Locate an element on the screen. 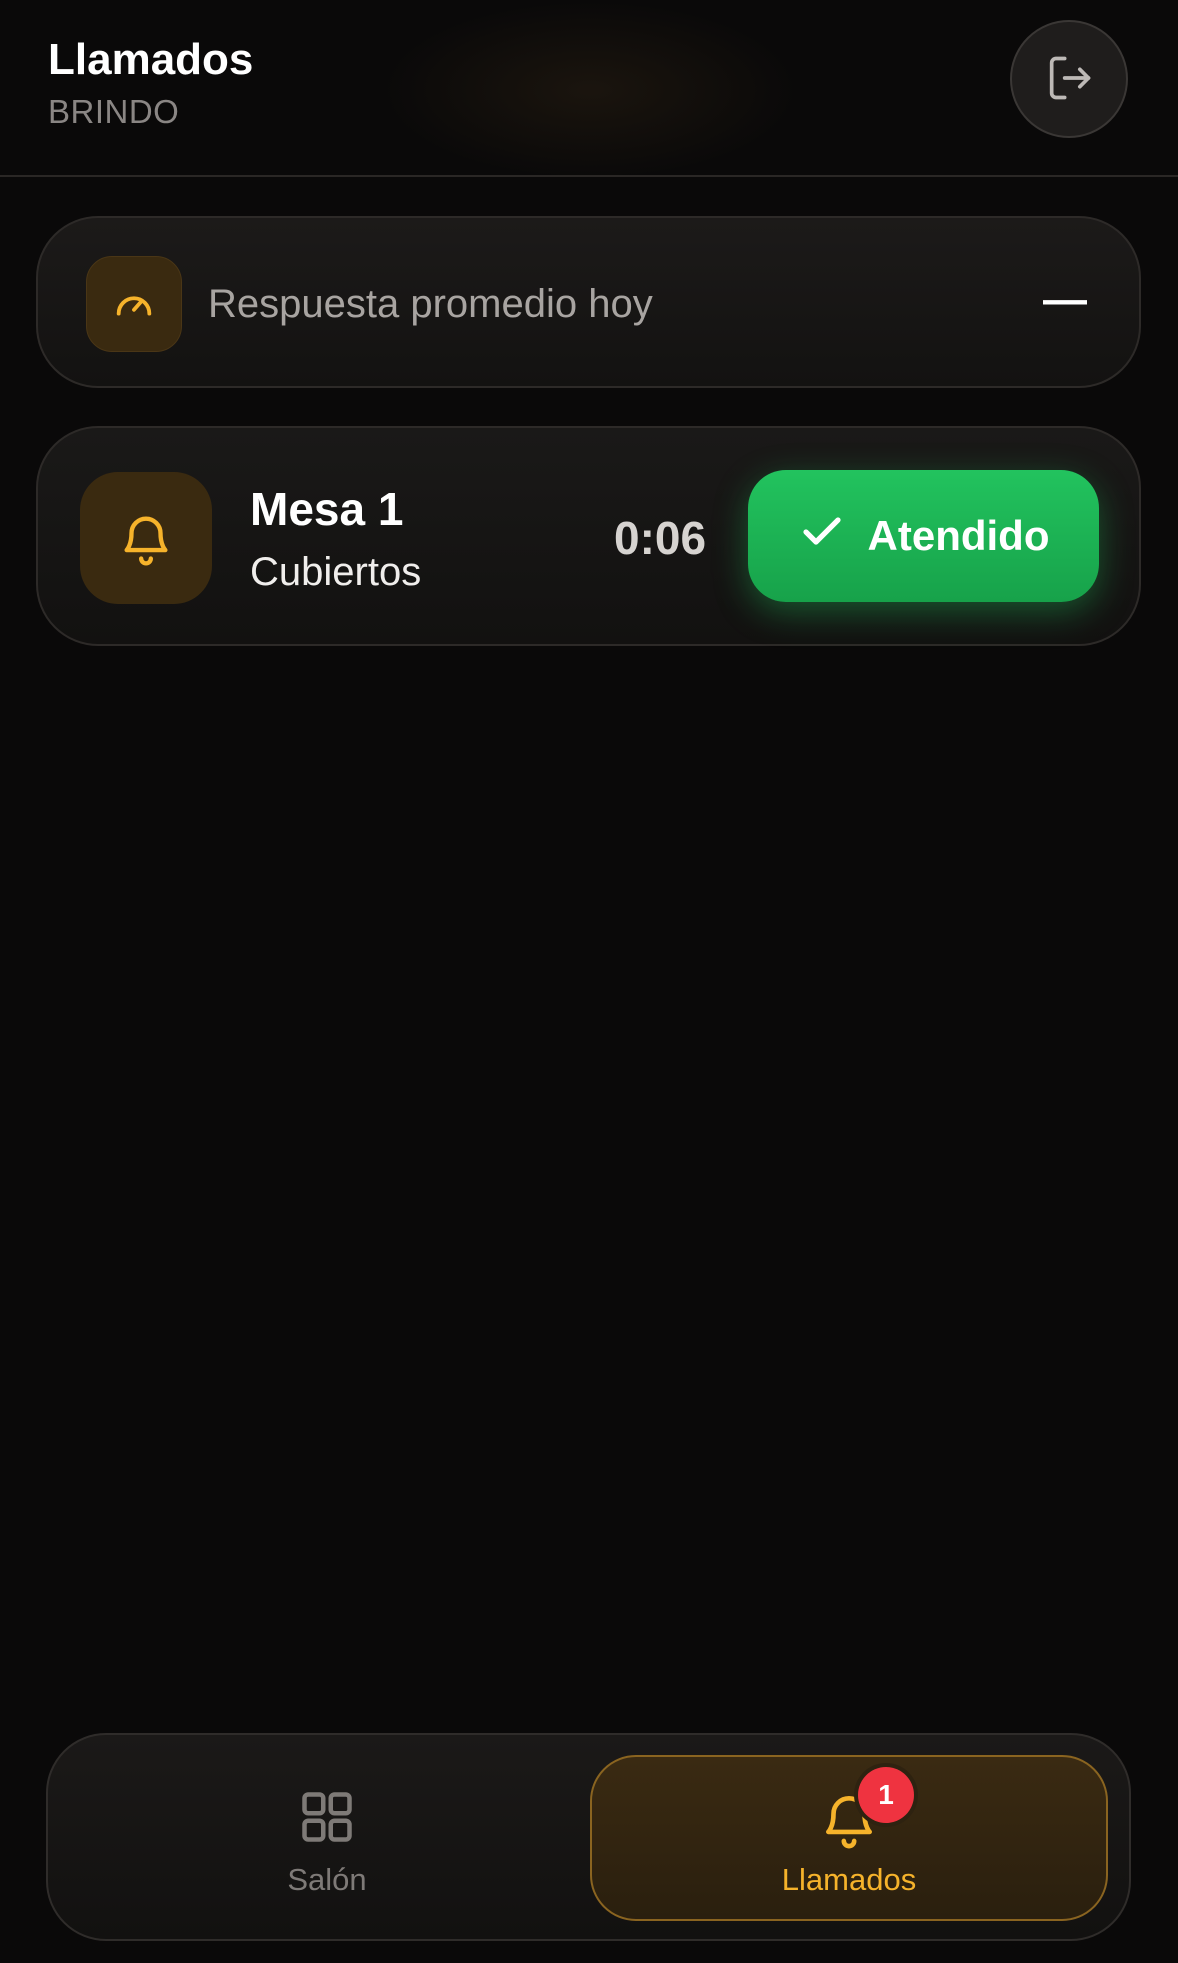 The height and width of the screenshot is (1963, 1178). page-subtitle: BRINDO is located at coordinates (114, 111).